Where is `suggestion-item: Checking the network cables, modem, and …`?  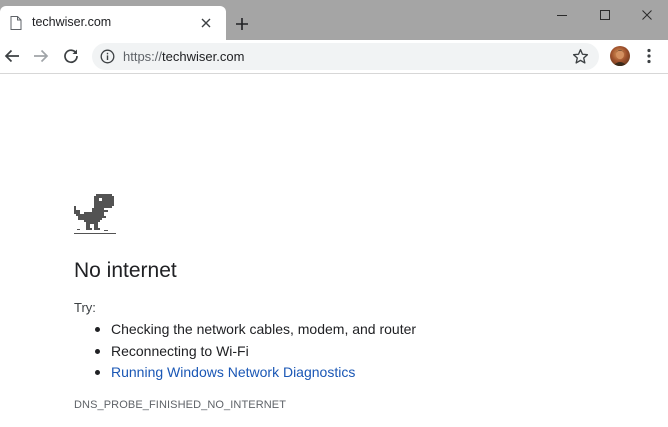
suggestion-item: Checking the network cables, modem, and … is located at coordinates (245, 331).